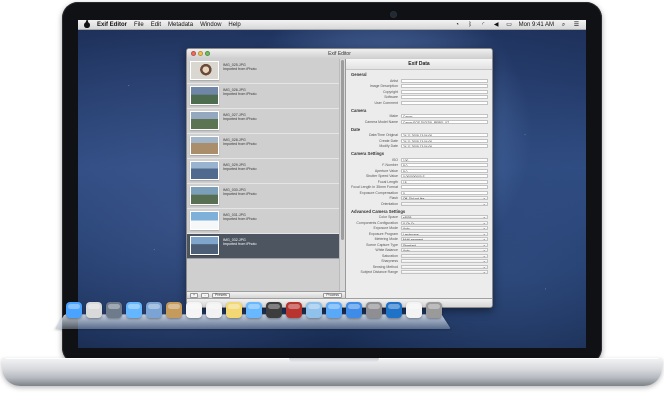 The height and width of the screenshot is (409, 664). What do you see at coordinates (444, 181) in the screenshot?
I see `exif-text-field: 18` at bounding box center [444, 181].